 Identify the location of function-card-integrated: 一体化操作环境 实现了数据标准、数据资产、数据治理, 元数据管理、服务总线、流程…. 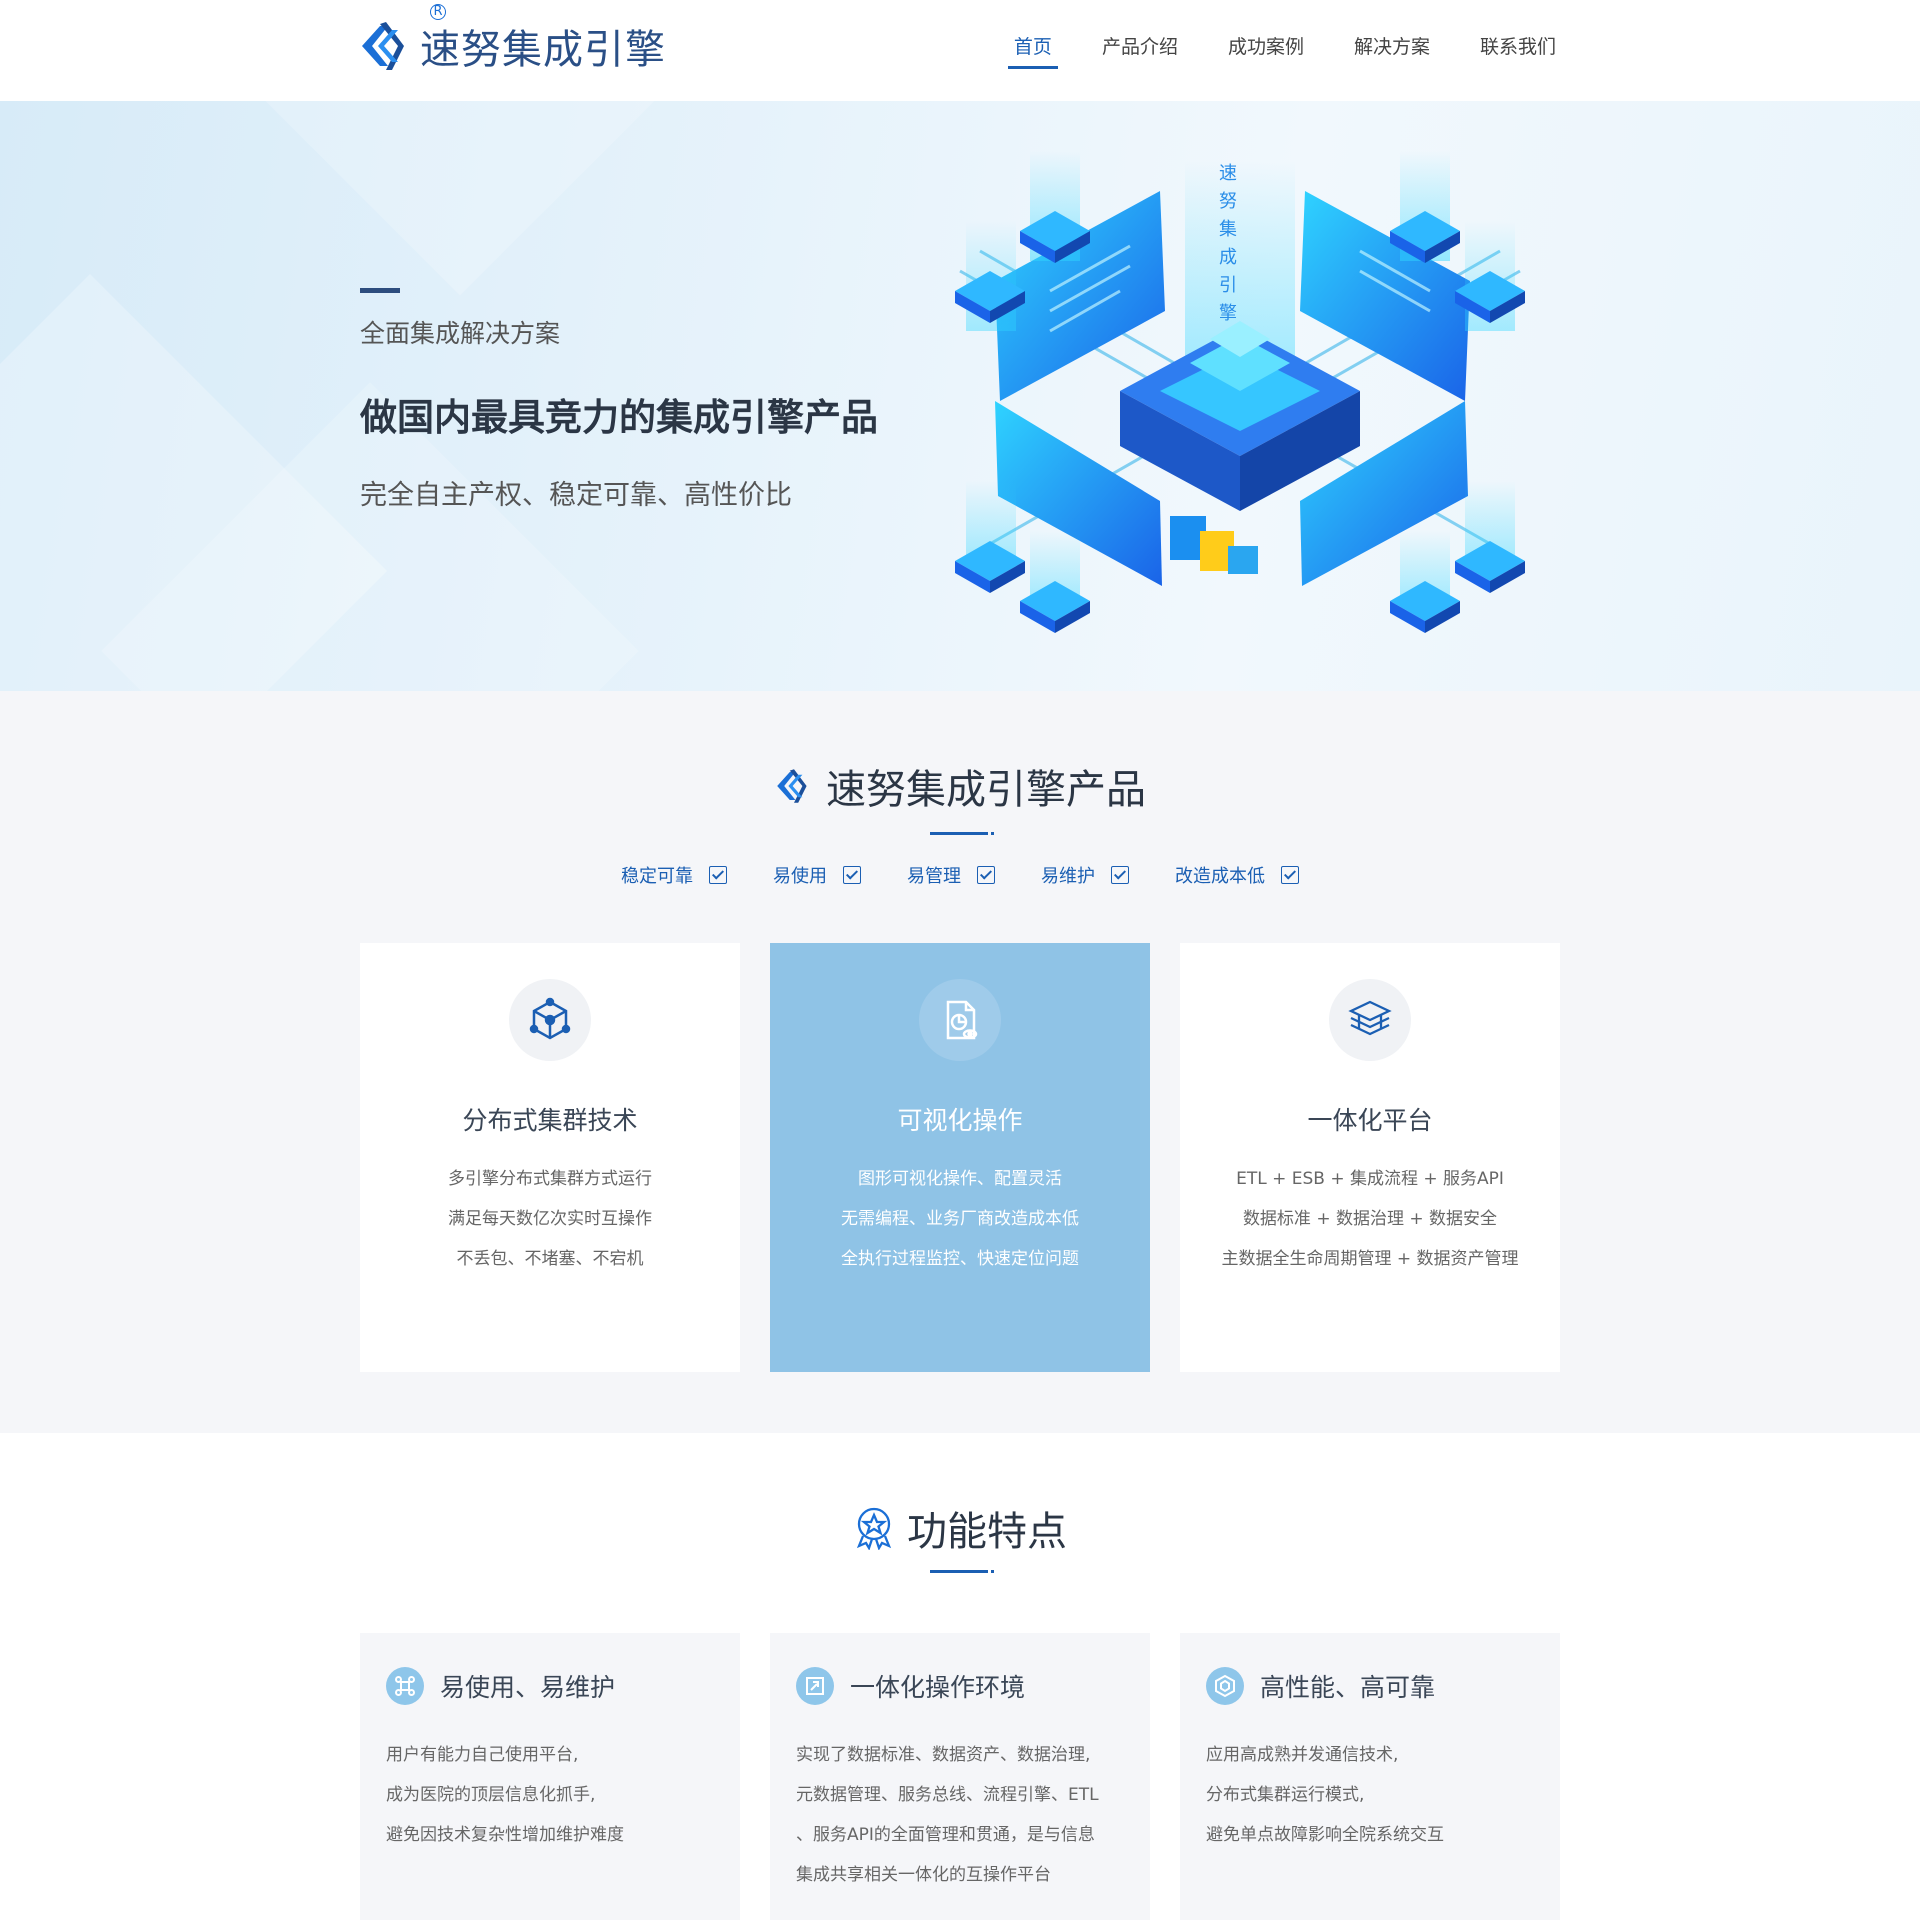
(960, 1776).